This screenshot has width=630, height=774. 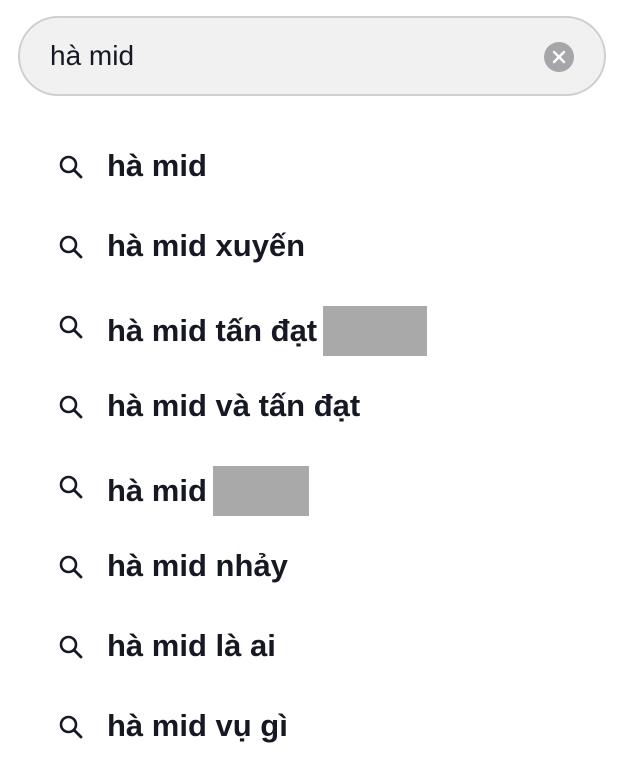 I want to click on suggestion-item: hà mid và tấn đạt, so click(x=315, y=406).